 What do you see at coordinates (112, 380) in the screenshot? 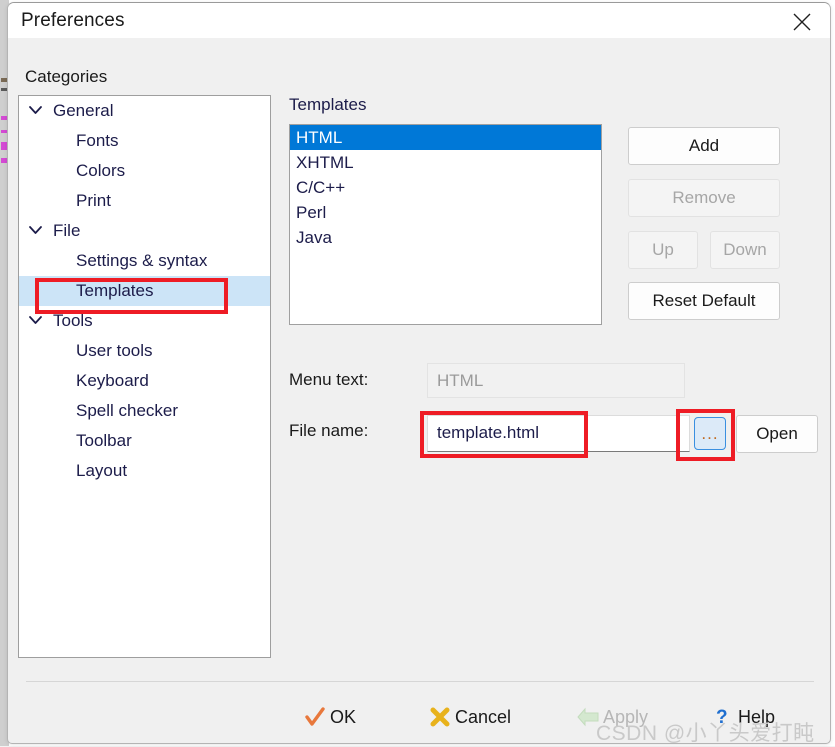
I see `tree-item-label: Keyboard` at bounding box center [112, 380].